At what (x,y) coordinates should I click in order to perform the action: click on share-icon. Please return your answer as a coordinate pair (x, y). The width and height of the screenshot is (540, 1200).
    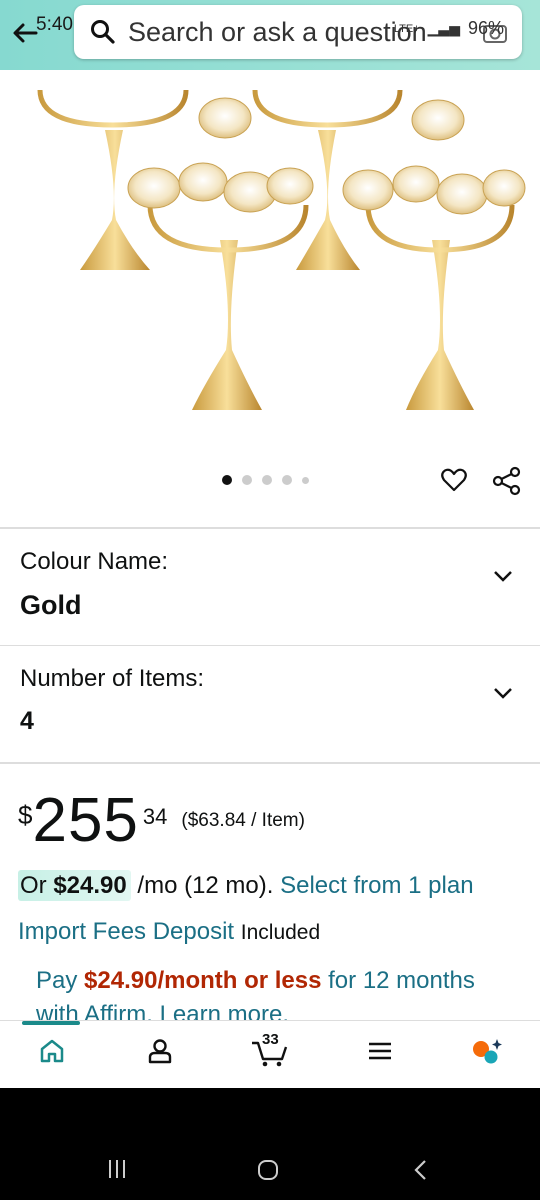
    Looking at the image, I should click on (507, 481).